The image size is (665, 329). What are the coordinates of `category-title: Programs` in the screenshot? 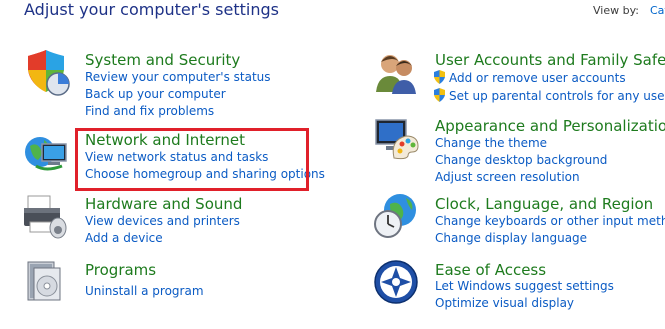 It's located at (120, 270).